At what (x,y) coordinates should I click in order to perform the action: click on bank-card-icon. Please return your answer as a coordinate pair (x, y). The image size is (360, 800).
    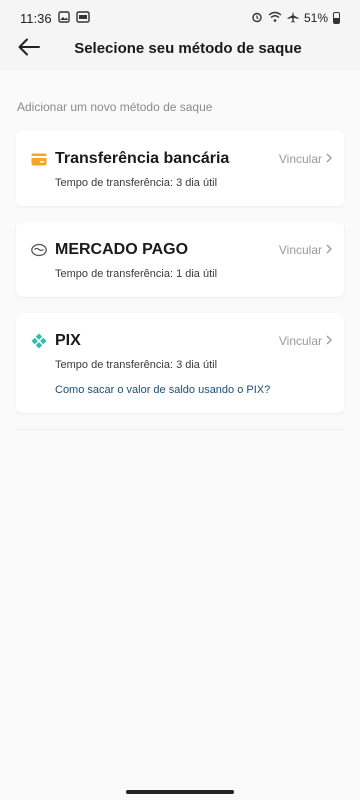
    Looking at the image, I should click on (39, 159).